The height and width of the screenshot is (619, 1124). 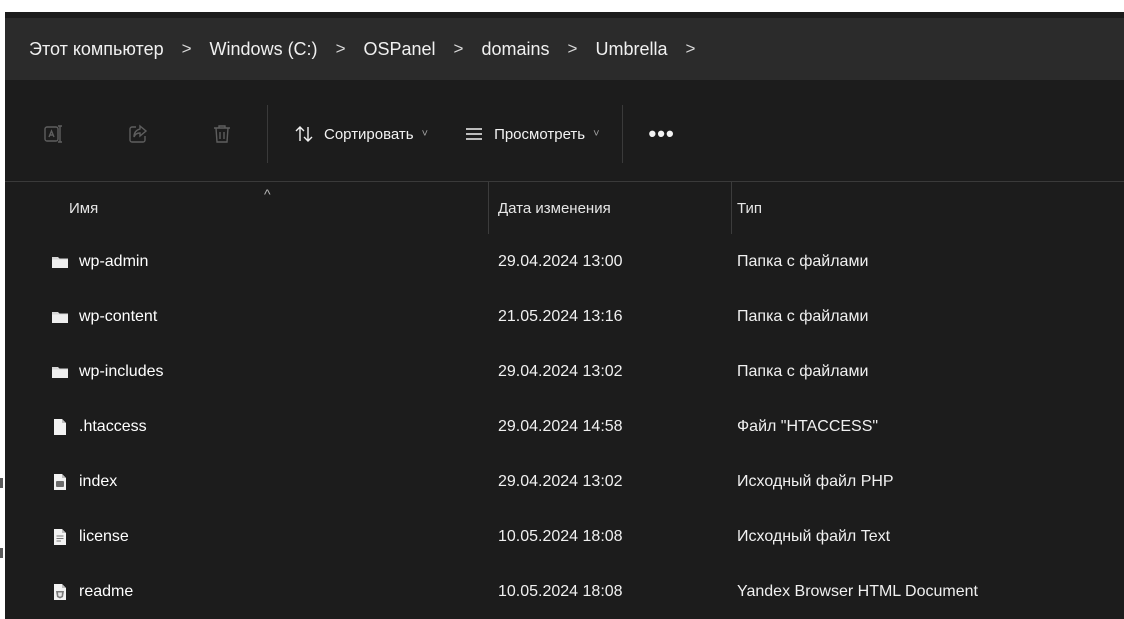 What do you see at coordinates (222, 134) in the screenshot?
I see `trash-icon` at bounding box center [222, 134].